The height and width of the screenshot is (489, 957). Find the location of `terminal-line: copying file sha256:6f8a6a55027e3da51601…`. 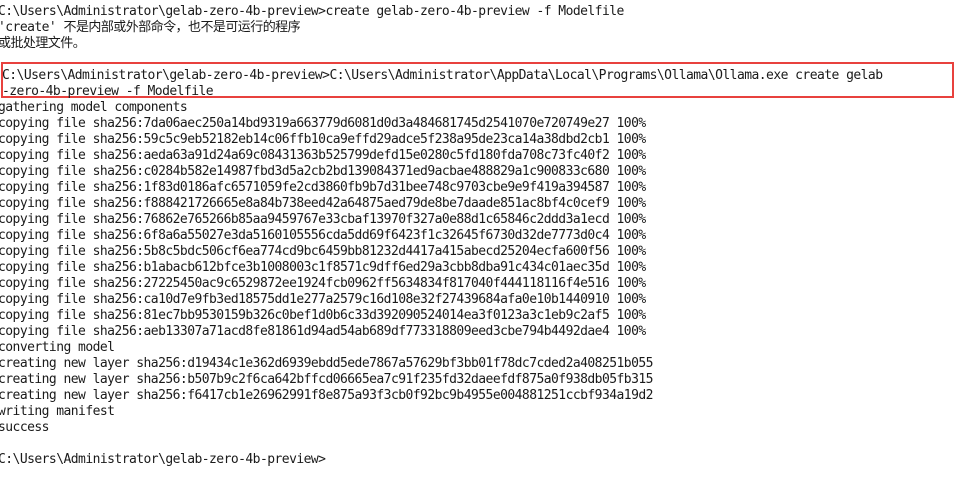

terminal-line: copying file sha256:6f8a6a55027e3da51601… is located at coordinates (323, 235).